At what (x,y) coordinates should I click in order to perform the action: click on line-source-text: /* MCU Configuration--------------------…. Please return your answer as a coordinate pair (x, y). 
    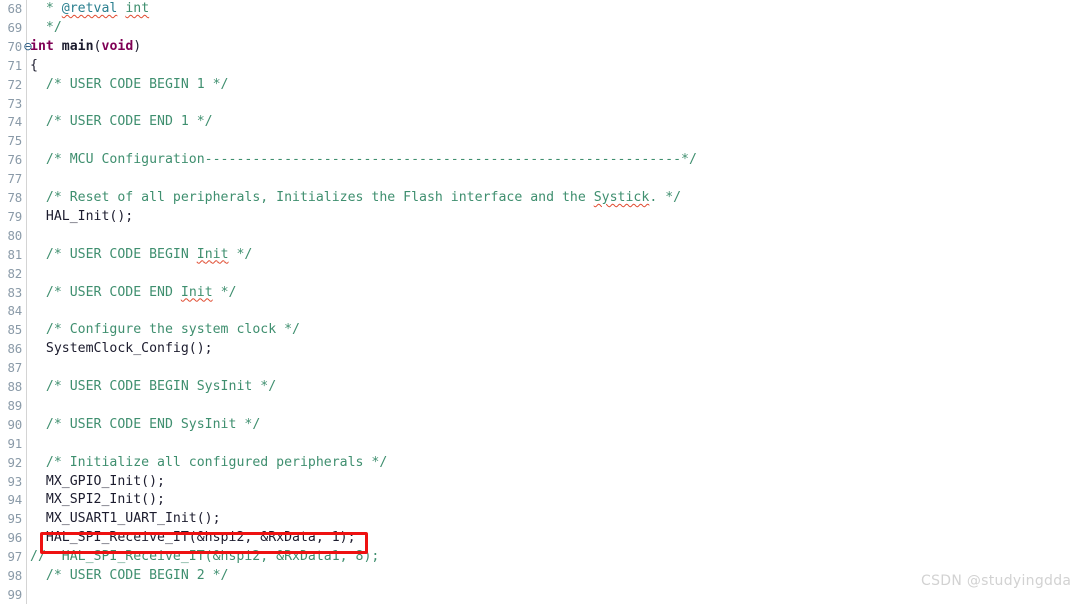
    Looking at the image, I should click on (363, 160).